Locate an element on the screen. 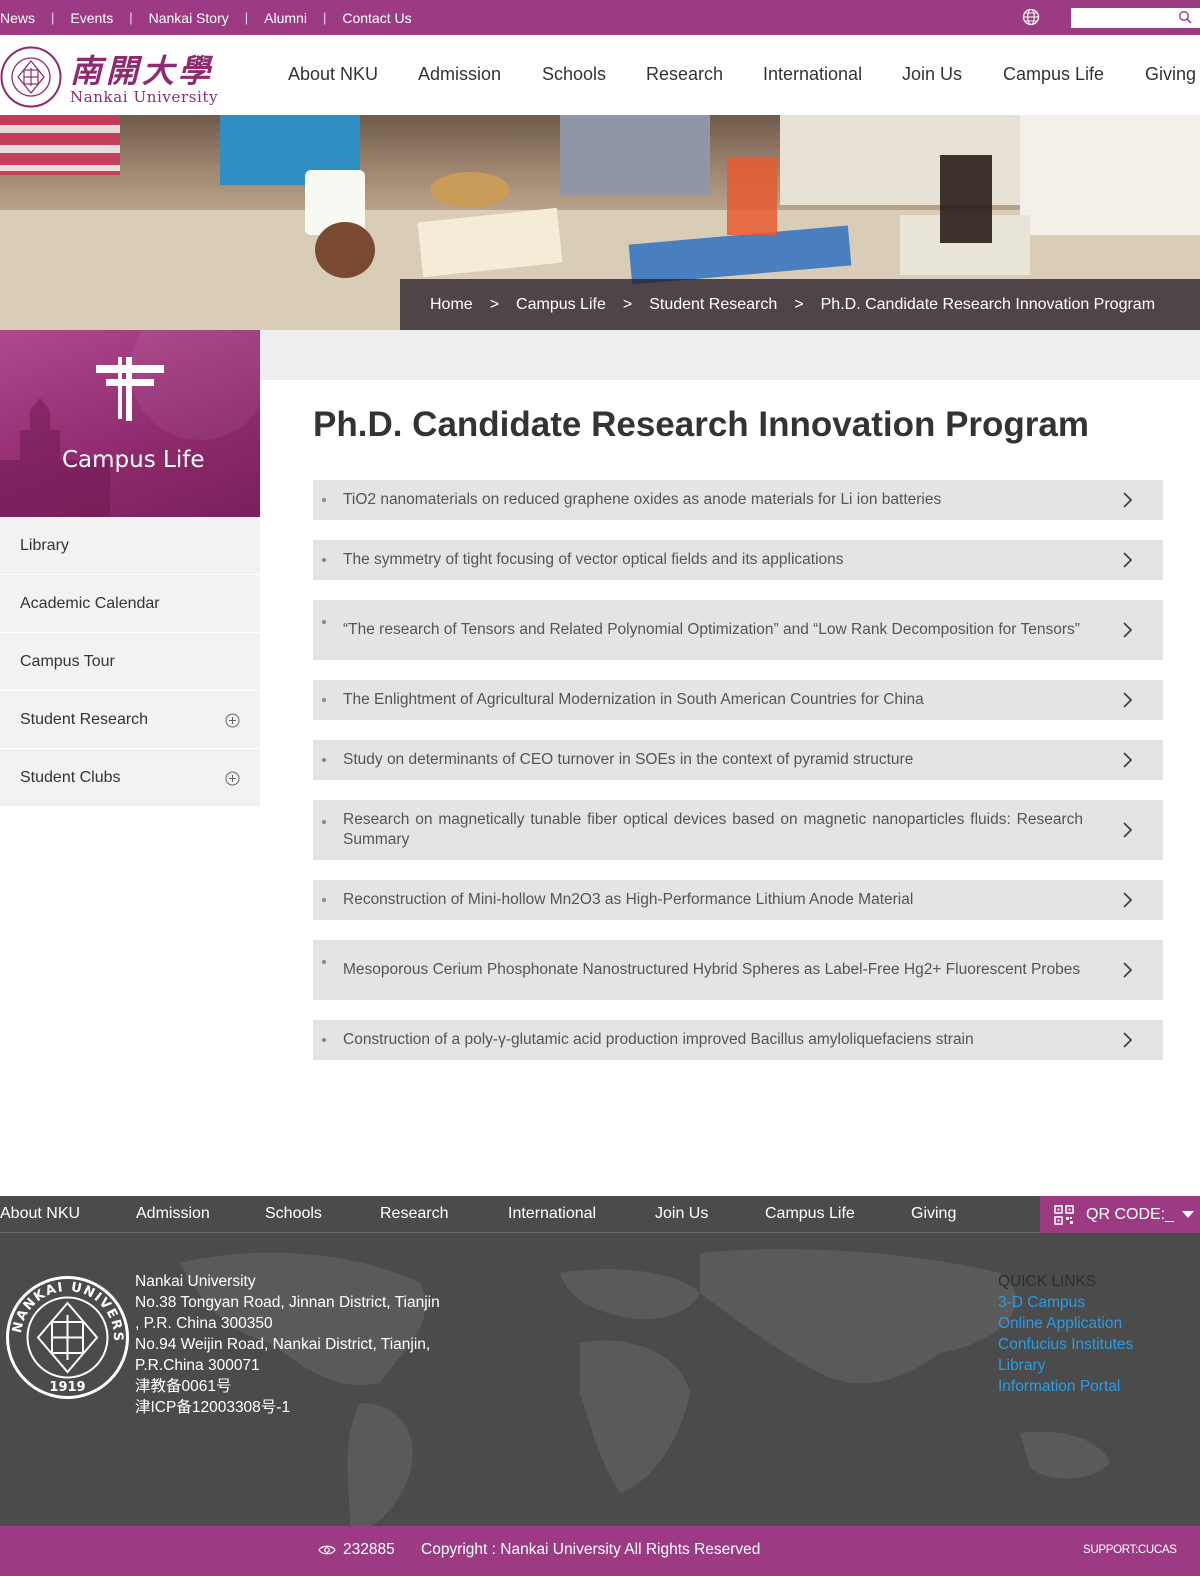  address-line: , P.R. China 300350 is located at coordinates (204, 1323).